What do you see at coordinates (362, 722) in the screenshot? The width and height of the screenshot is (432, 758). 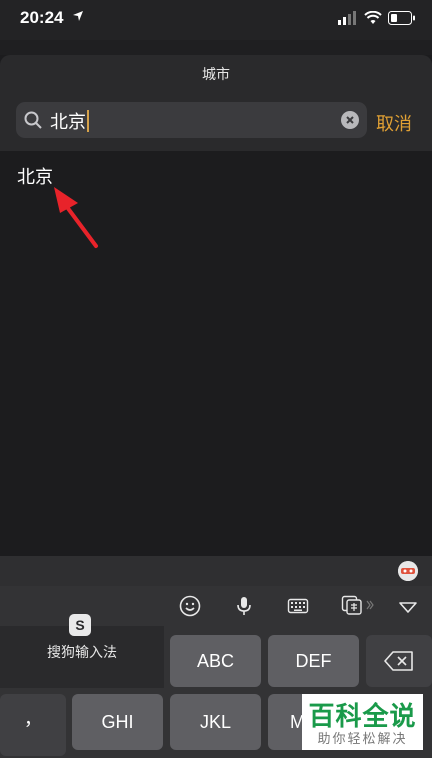 I see `watermark-logo: 百科全说 助你轻松解决` at bounding box center [362, 722].